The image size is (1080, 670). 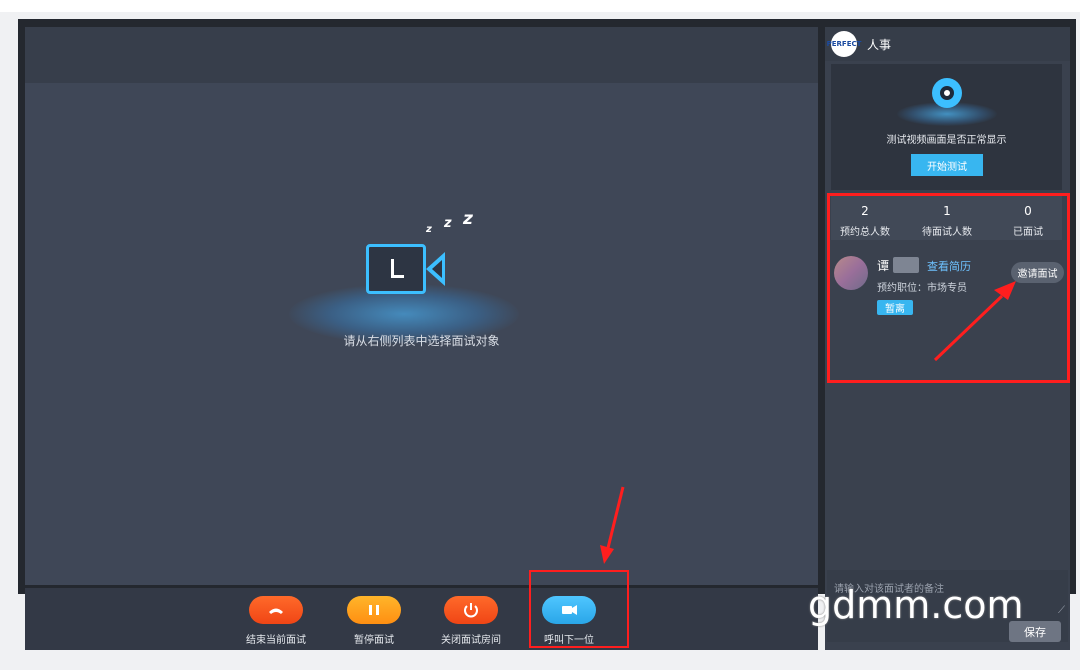 I want to click on arrow-to-call-next, so click(x=612, y=525).